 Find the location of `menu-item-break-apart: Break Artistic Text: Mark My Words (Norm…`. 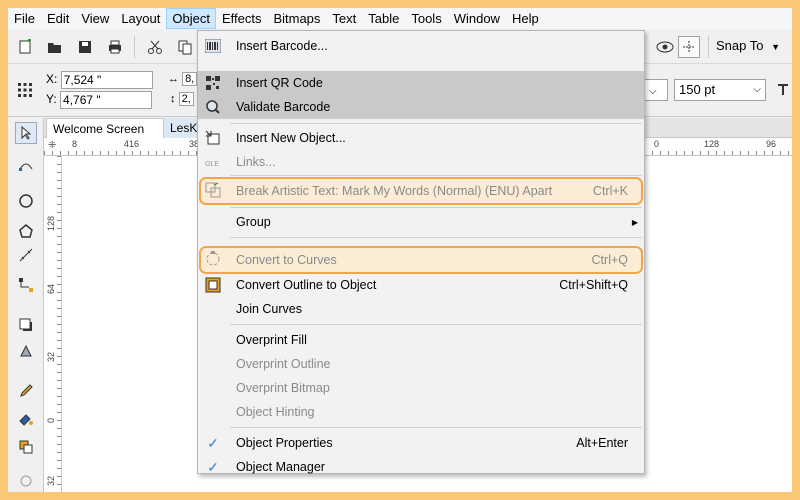

menu-item-break-apart: Break Artistic Text: Mark My Words (Norm… is located at coordinates (421, 191).